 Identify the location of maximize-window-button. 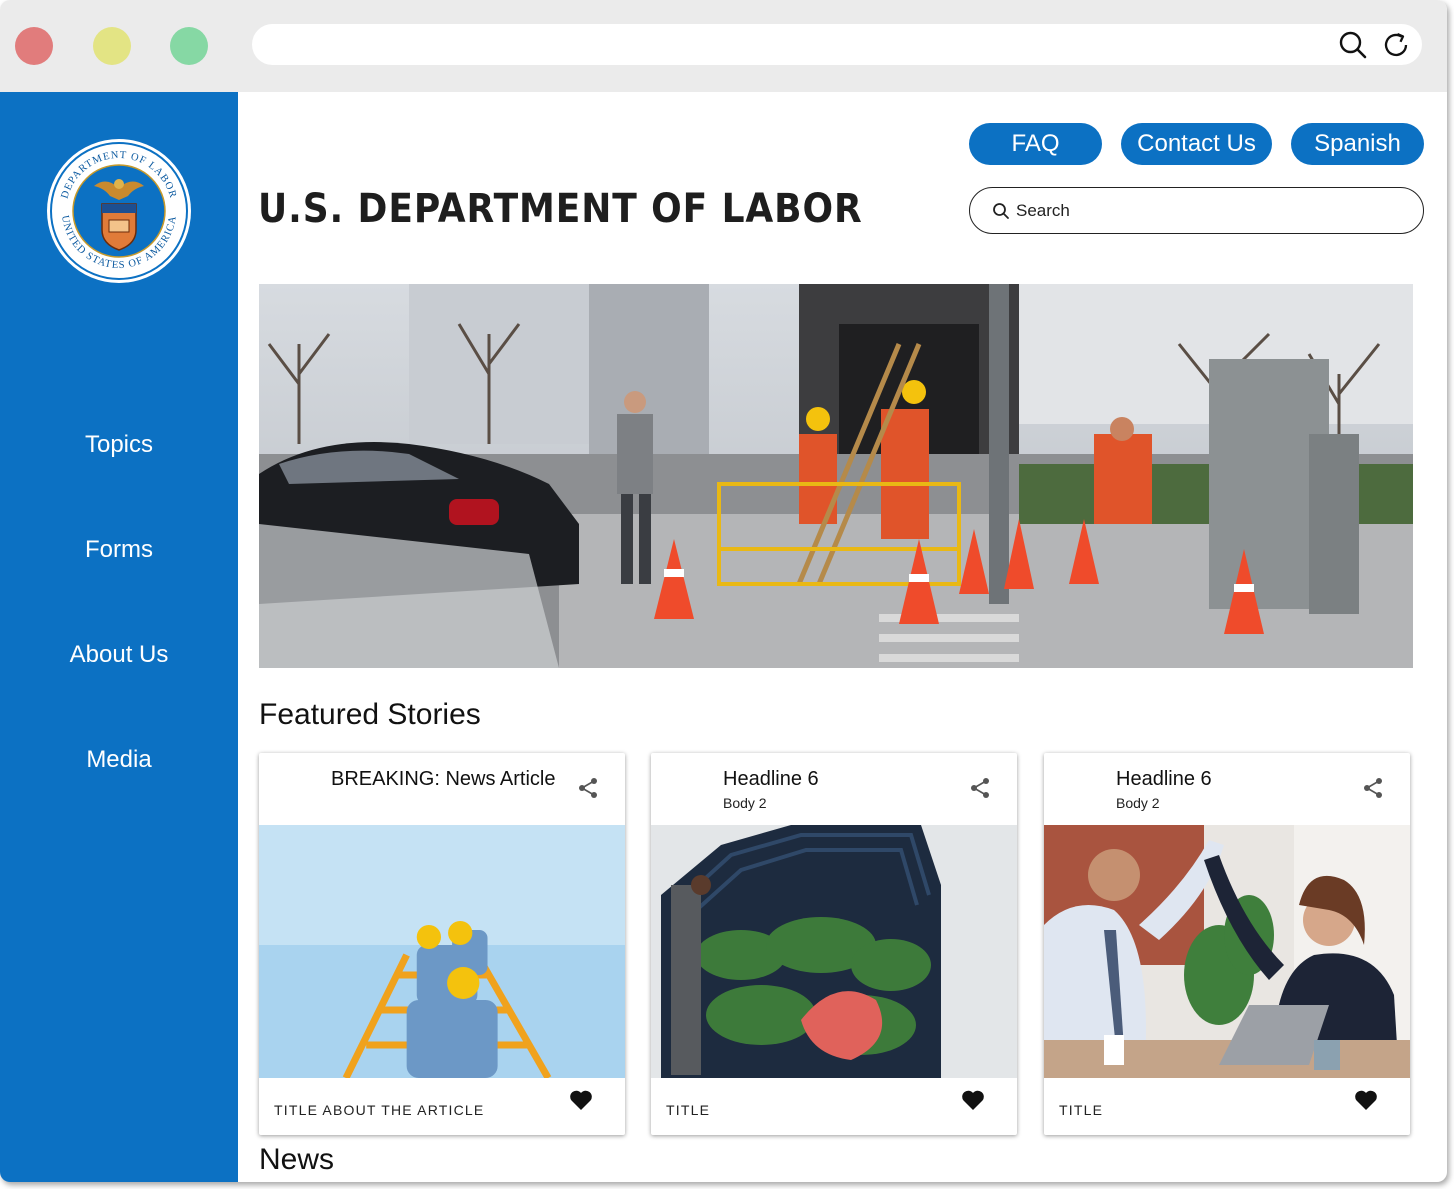
(189, 46).